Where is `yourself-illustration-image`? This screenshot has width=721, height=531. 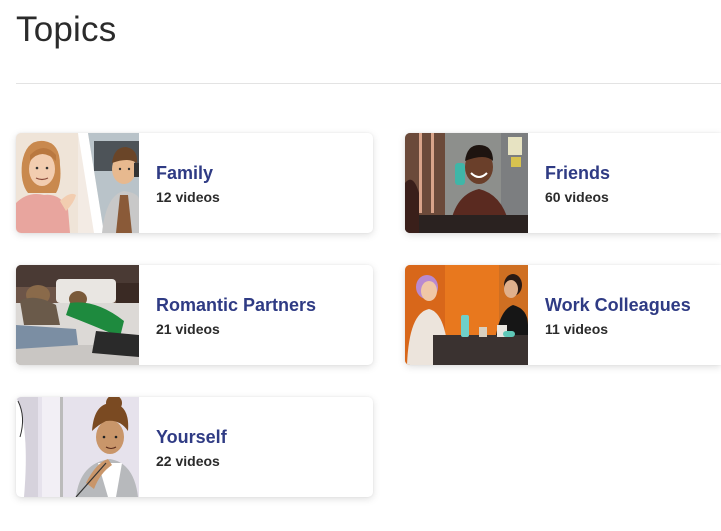 yourself-illustration-image is located at coordinates (77, 447).